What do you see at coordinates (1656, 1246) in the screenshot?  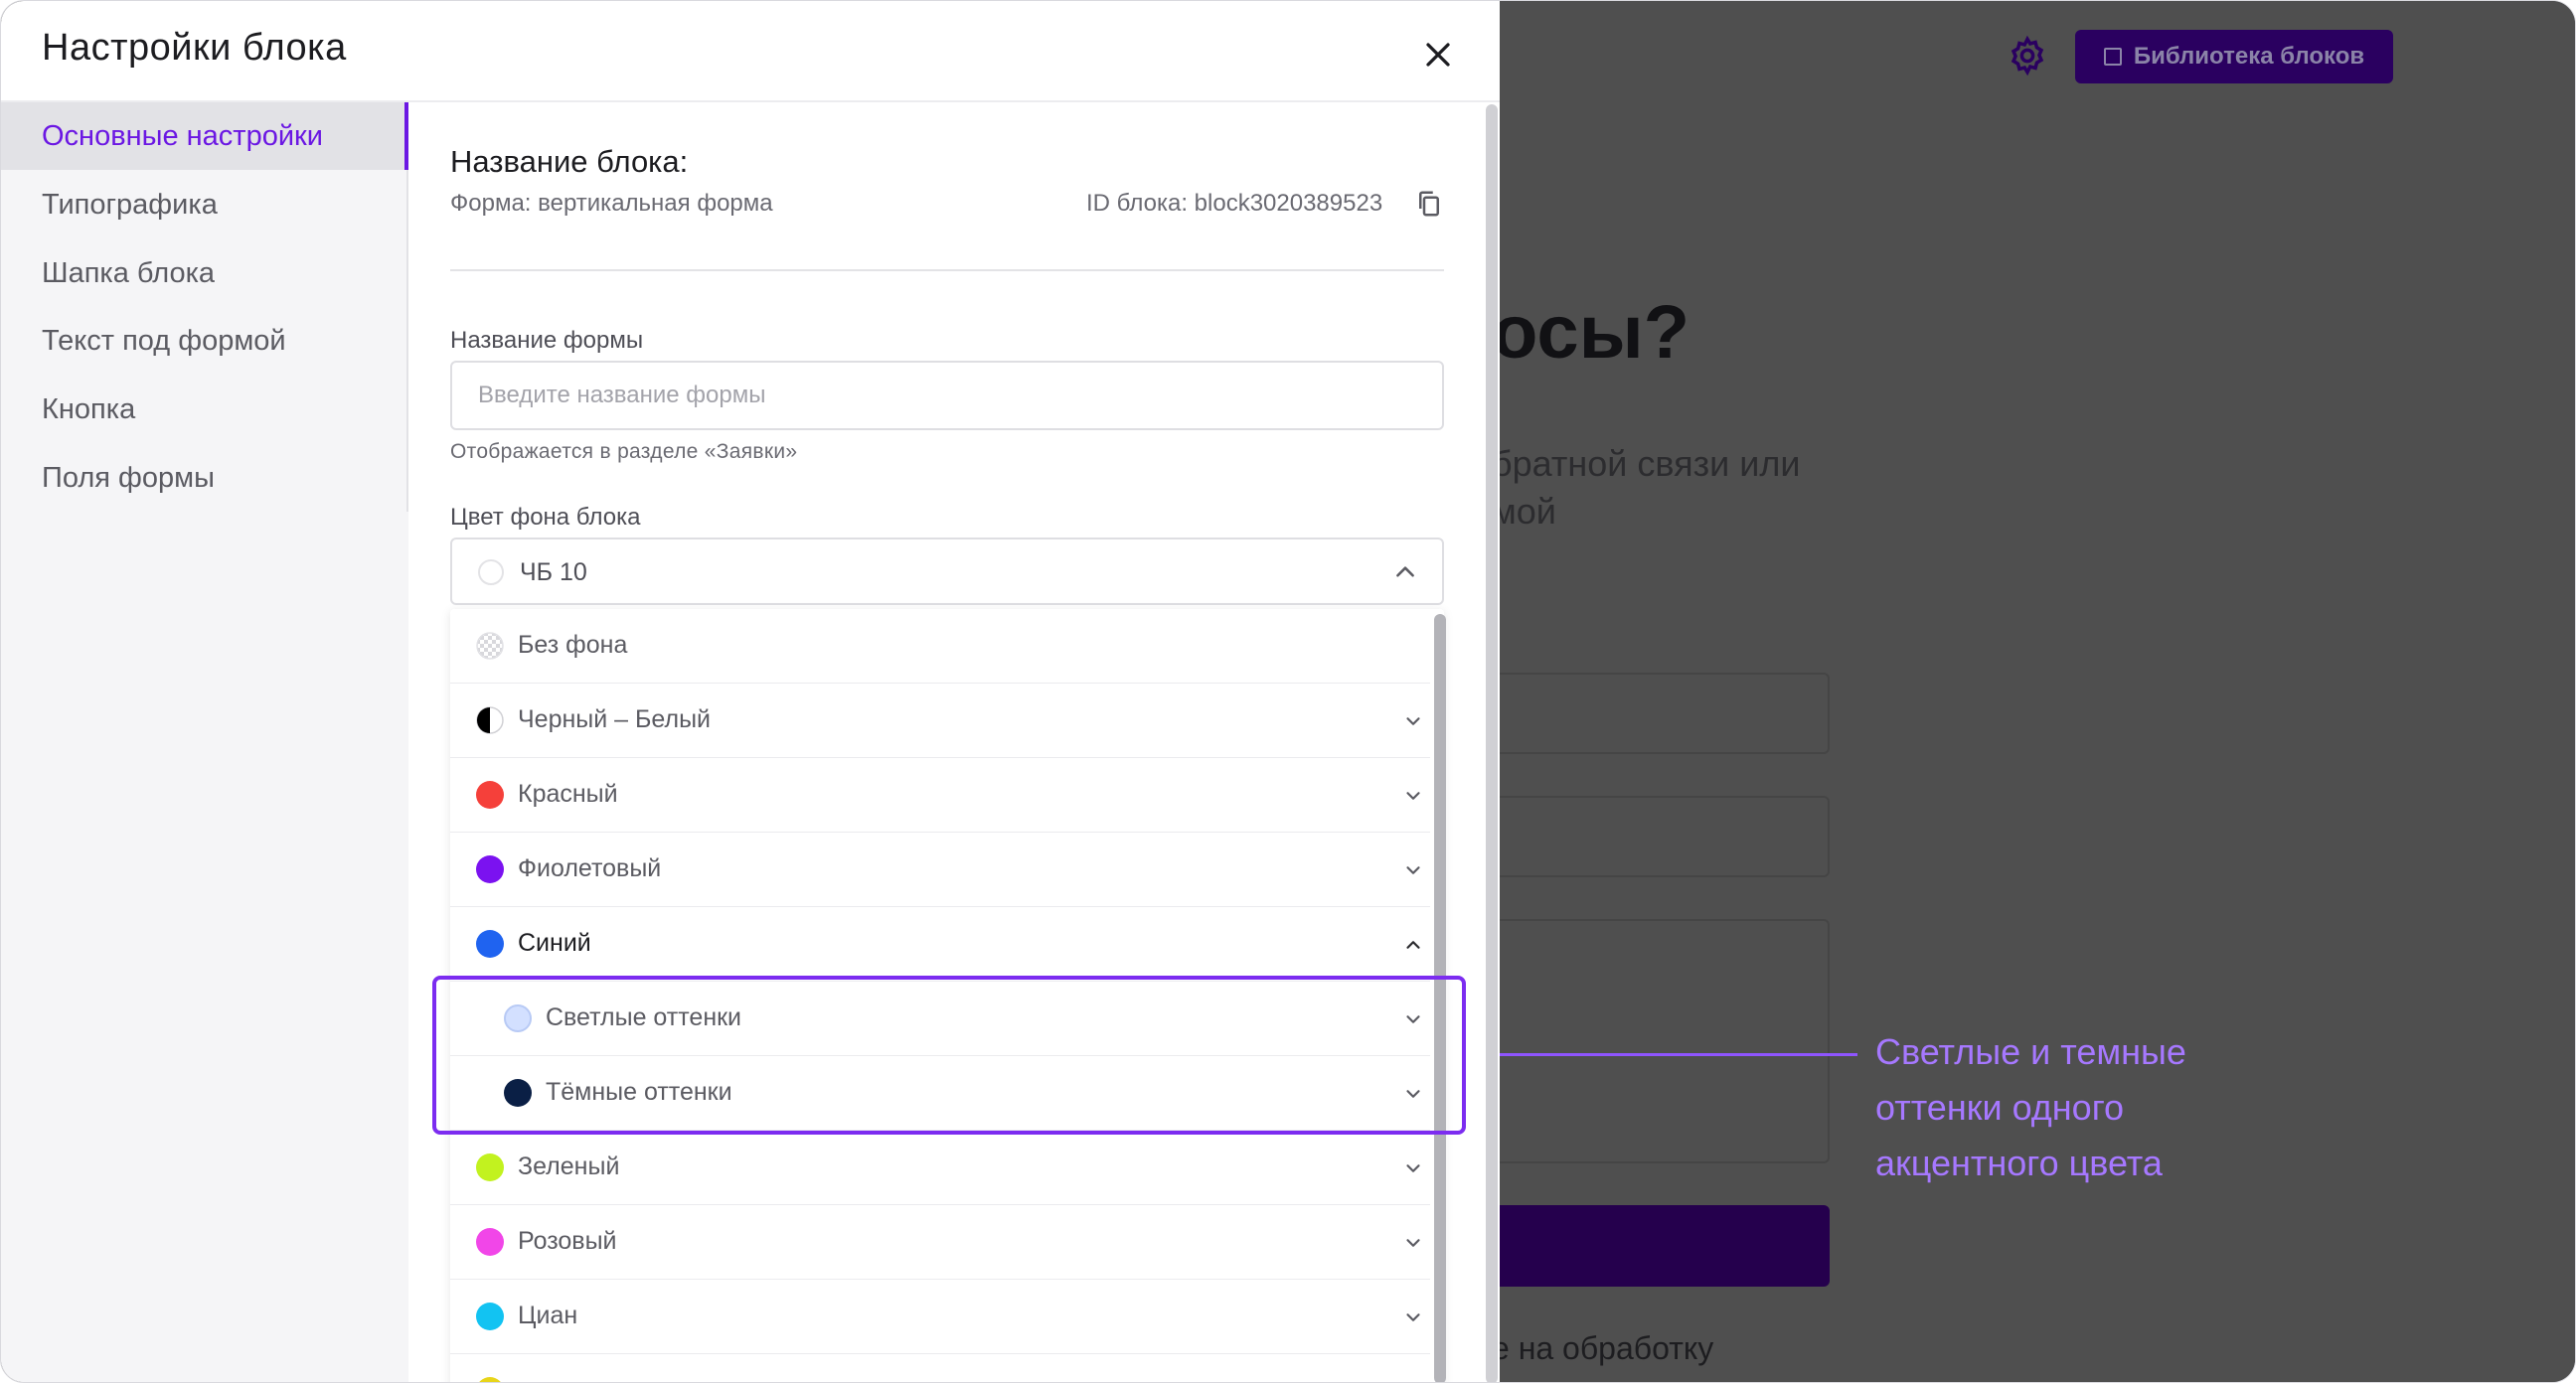 I see `background-submit-button` at bounding box center [1656, 1246].